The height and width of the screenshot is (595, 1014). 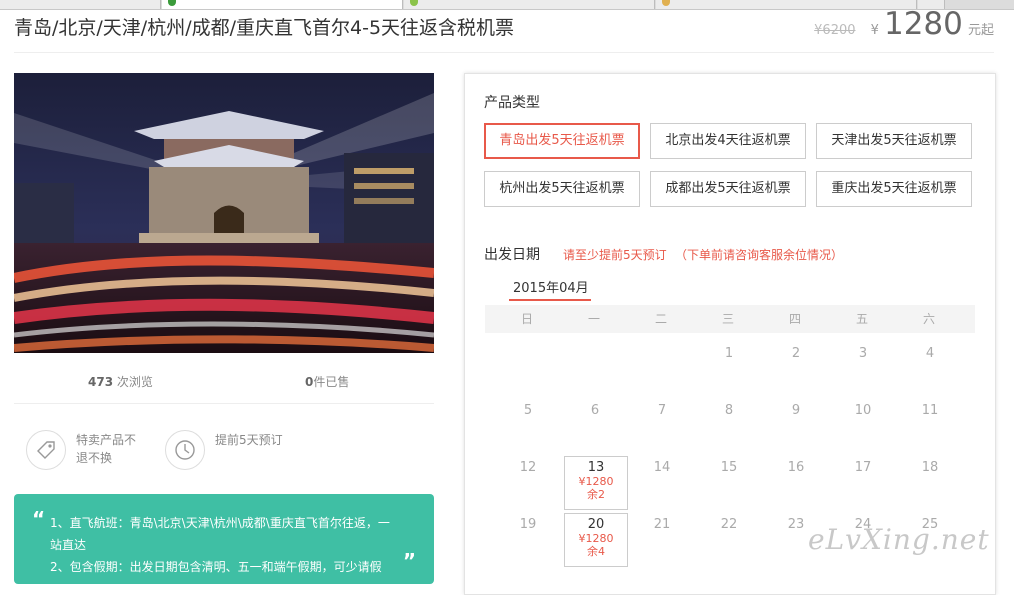 What do you see at coordinates (728, 141) in the screenshot?
I see `option-beijing-4day: 北京出发4天往返机票` at bounding box center [728, 141].